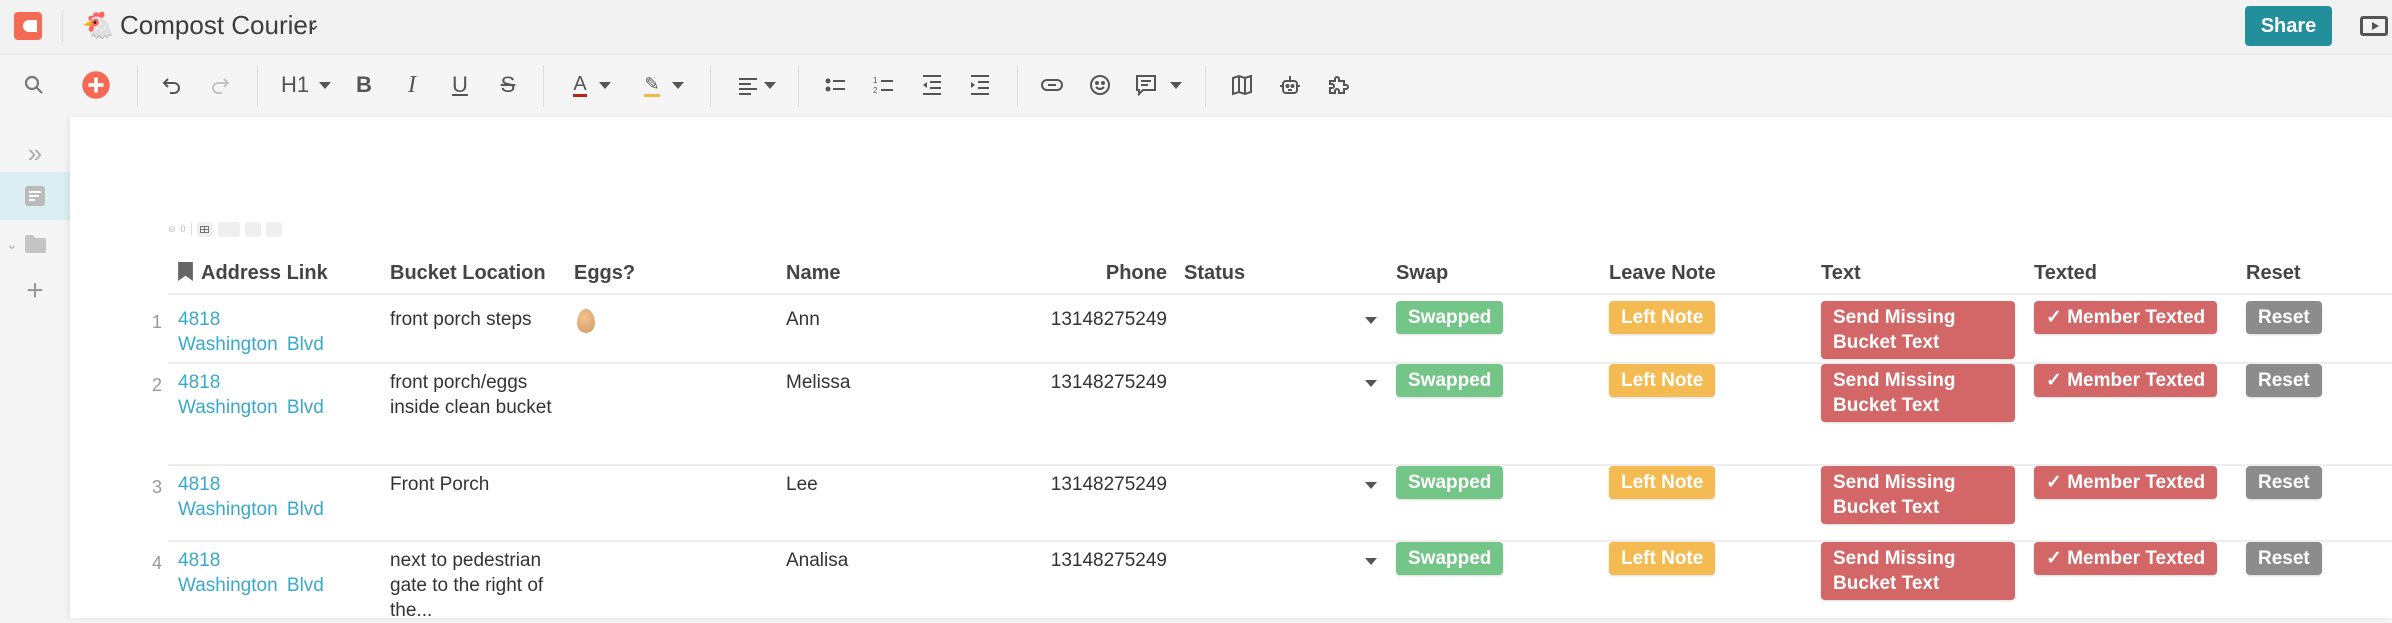  I want to click on search-icon, so click(34, 85).